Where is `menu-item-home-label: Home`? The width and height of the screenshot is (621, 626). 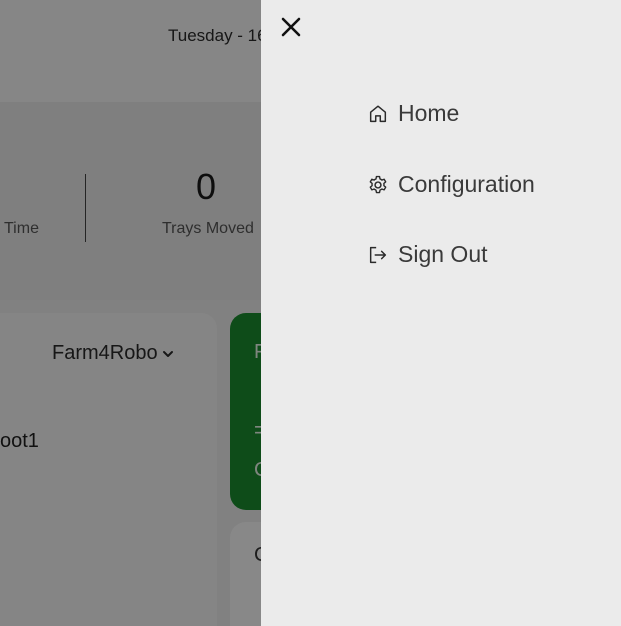 menu-item-home-label: Home is located at coordinates (429, 113).